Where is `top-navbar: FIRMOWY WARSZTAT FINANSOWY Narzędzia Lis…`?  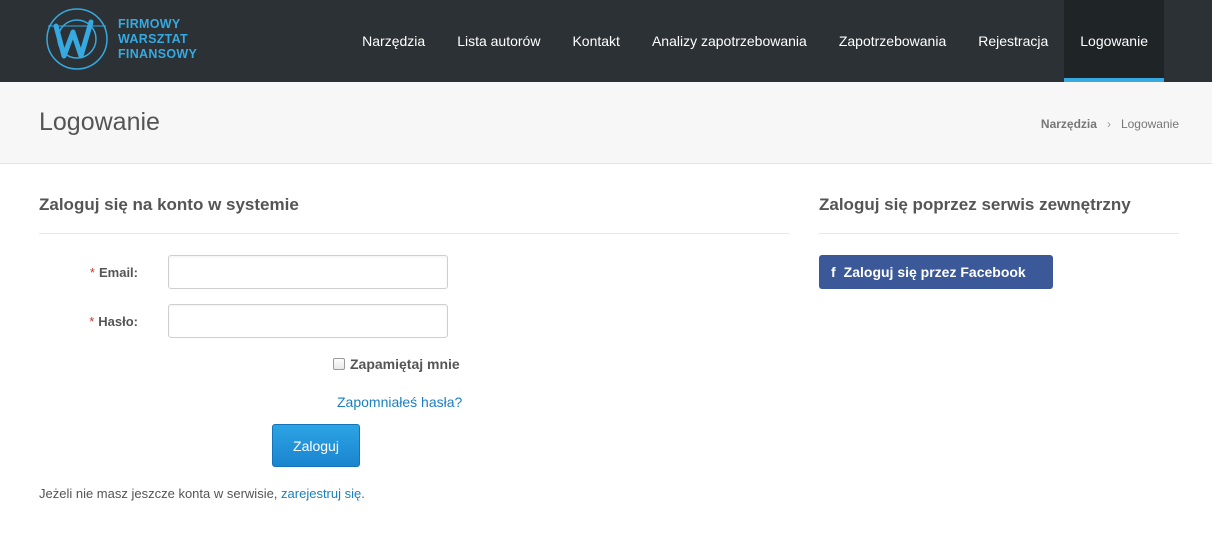
top-navbar: FIRMOWY WARSZTAT FINANSOWY Narzędzia Lis… is located at coordinates (606, 41).